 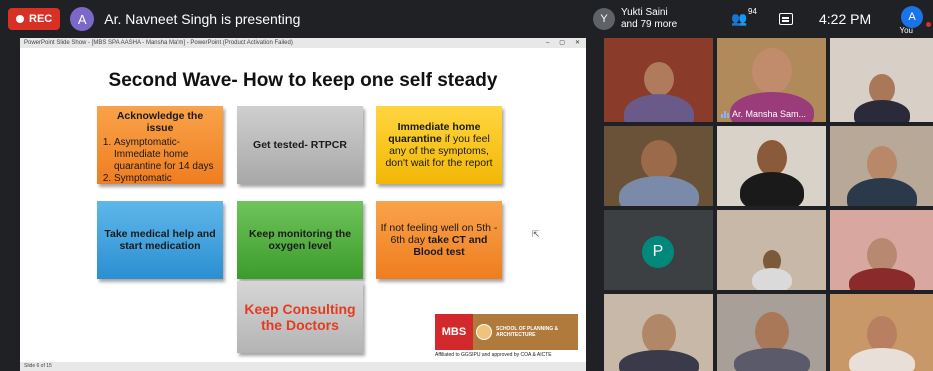 I want to click on participant-avatar: P, so click(x=658, y=252).